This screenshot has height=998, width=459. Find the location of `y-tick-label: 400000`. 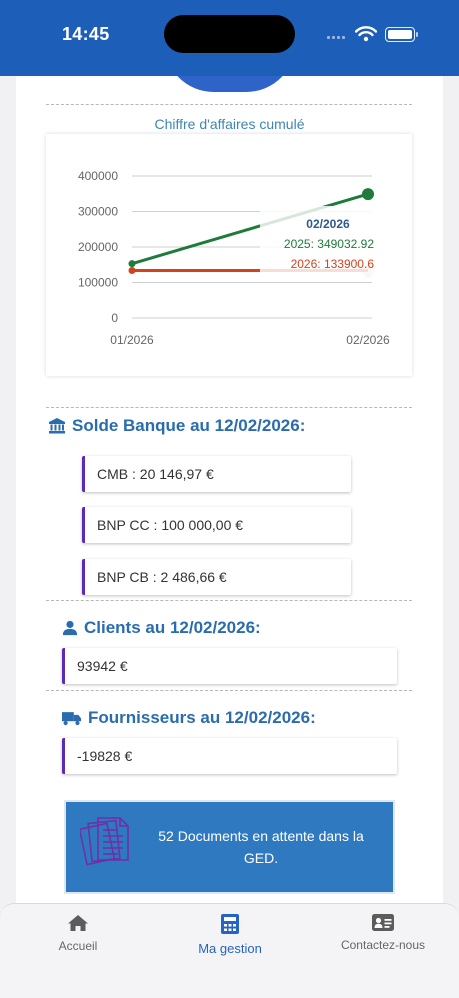

y-tick-label: 400000 is located at coordinates (98, 176).